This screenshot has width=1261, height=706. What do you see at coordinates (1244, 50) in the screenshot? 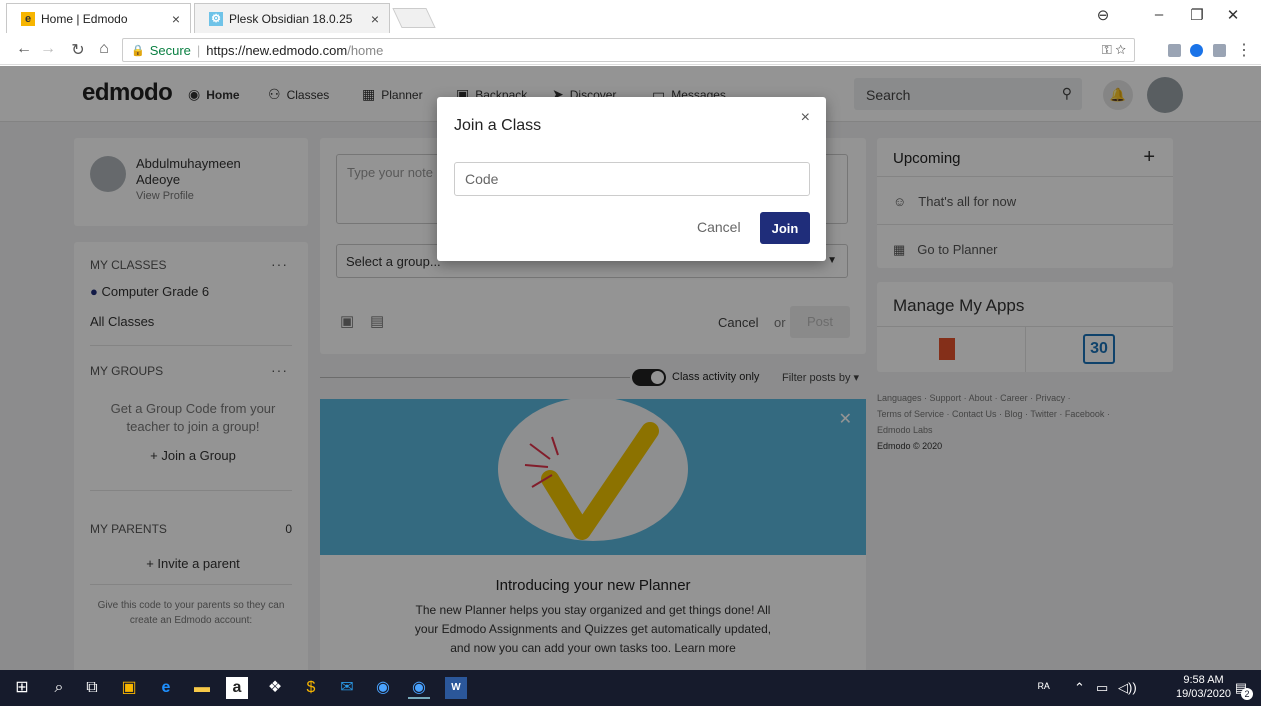
I see `menu-icon: ⋮` at bounding box center [1244, 50].